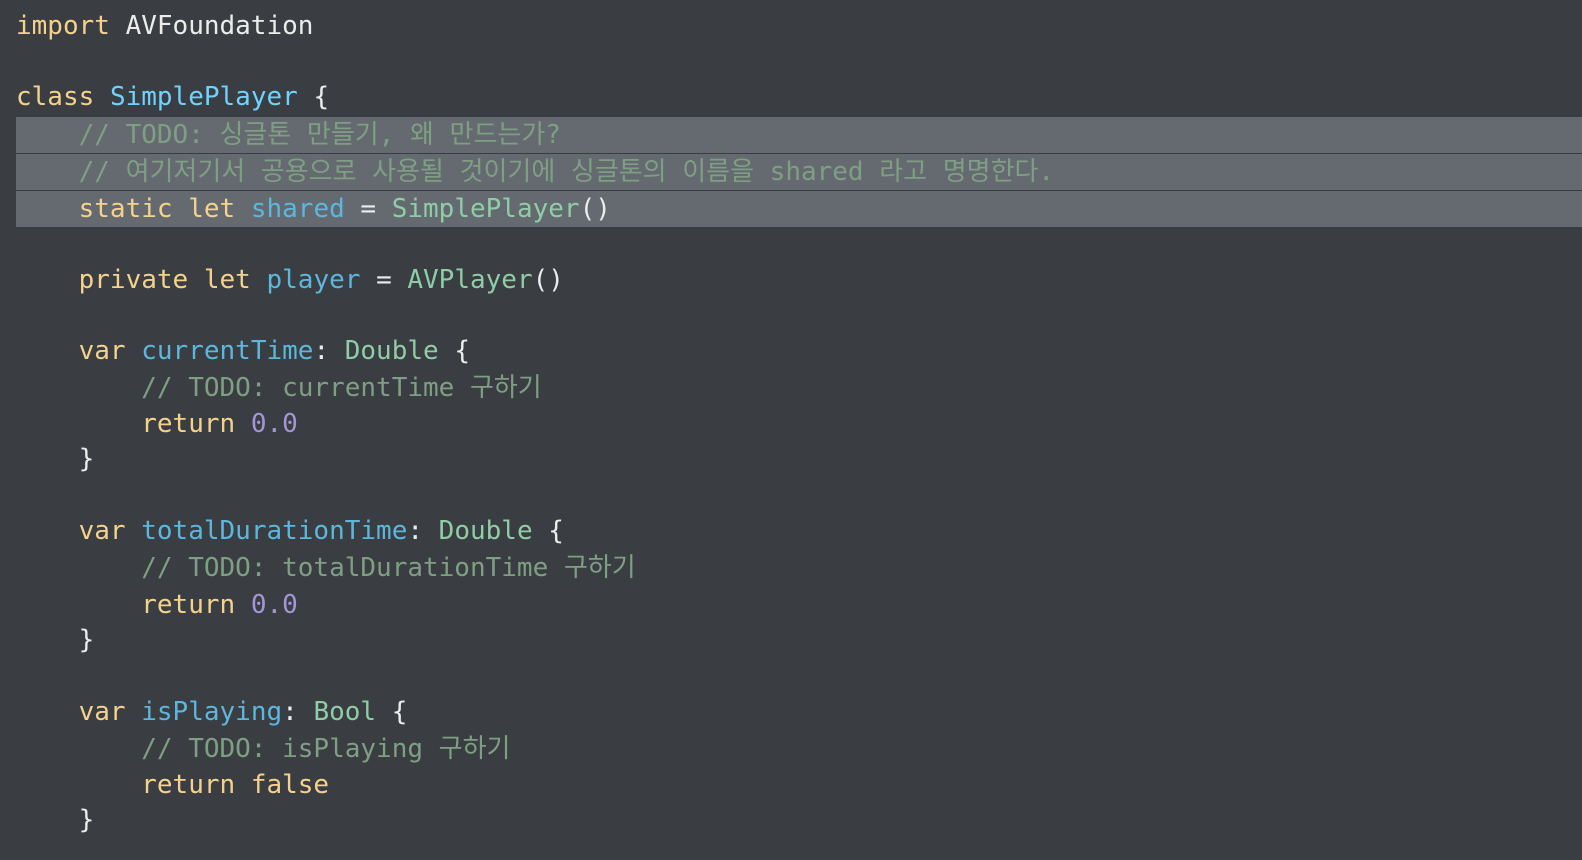  I want to click on class-ref: AVPlayer, so click(470, 280).